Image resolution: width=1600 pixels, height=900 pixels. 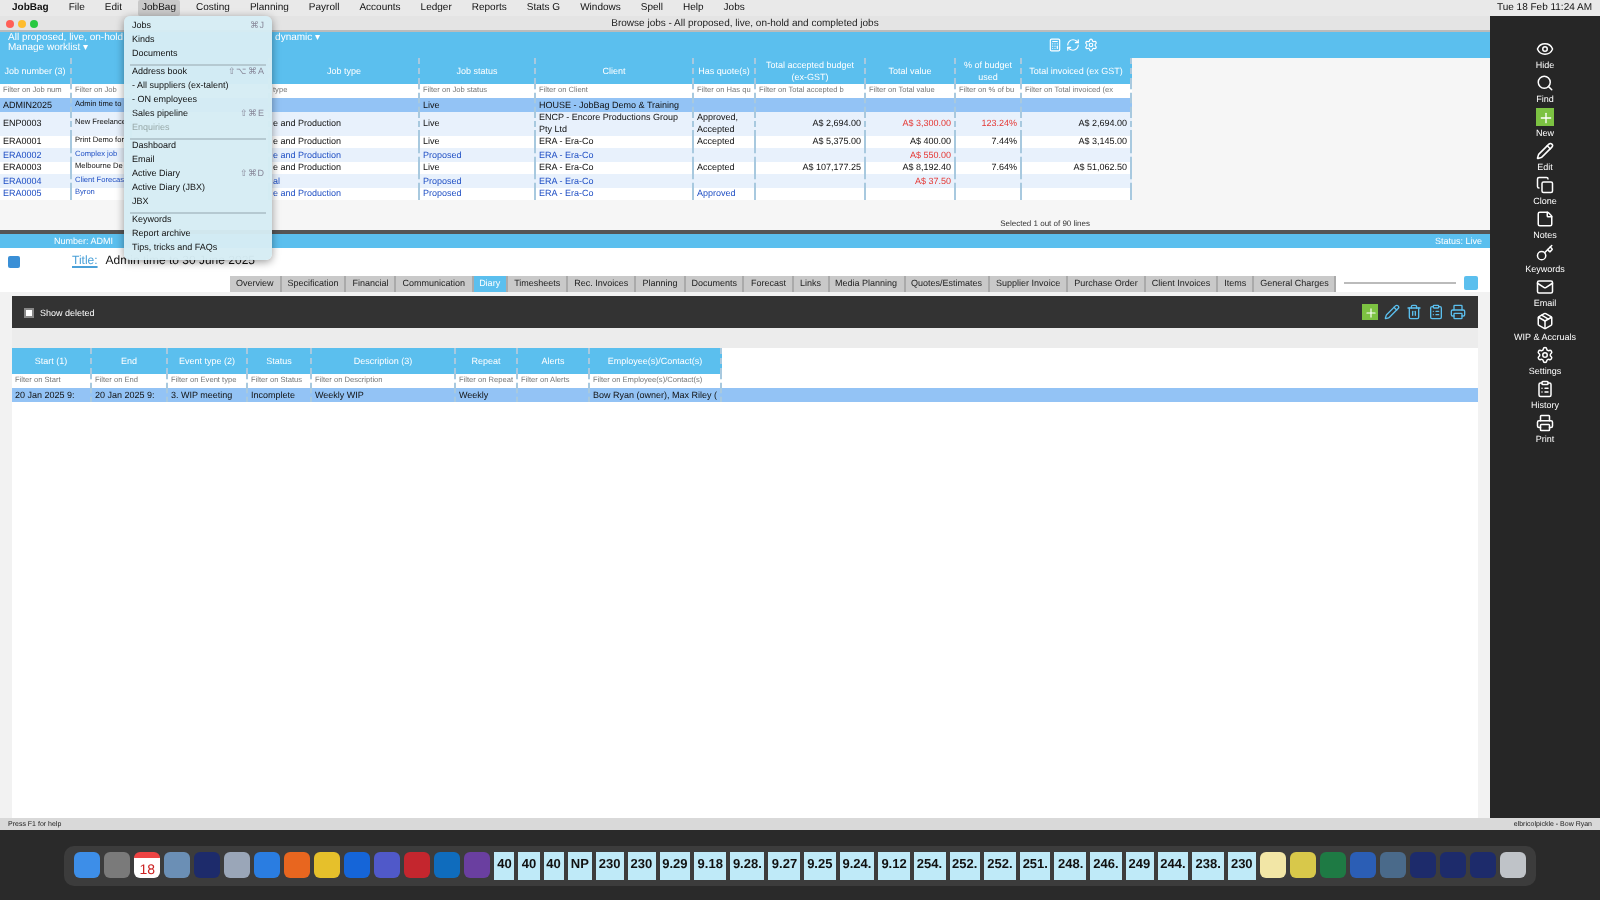 I want to click on checkbox, so click(x=29, y=312).